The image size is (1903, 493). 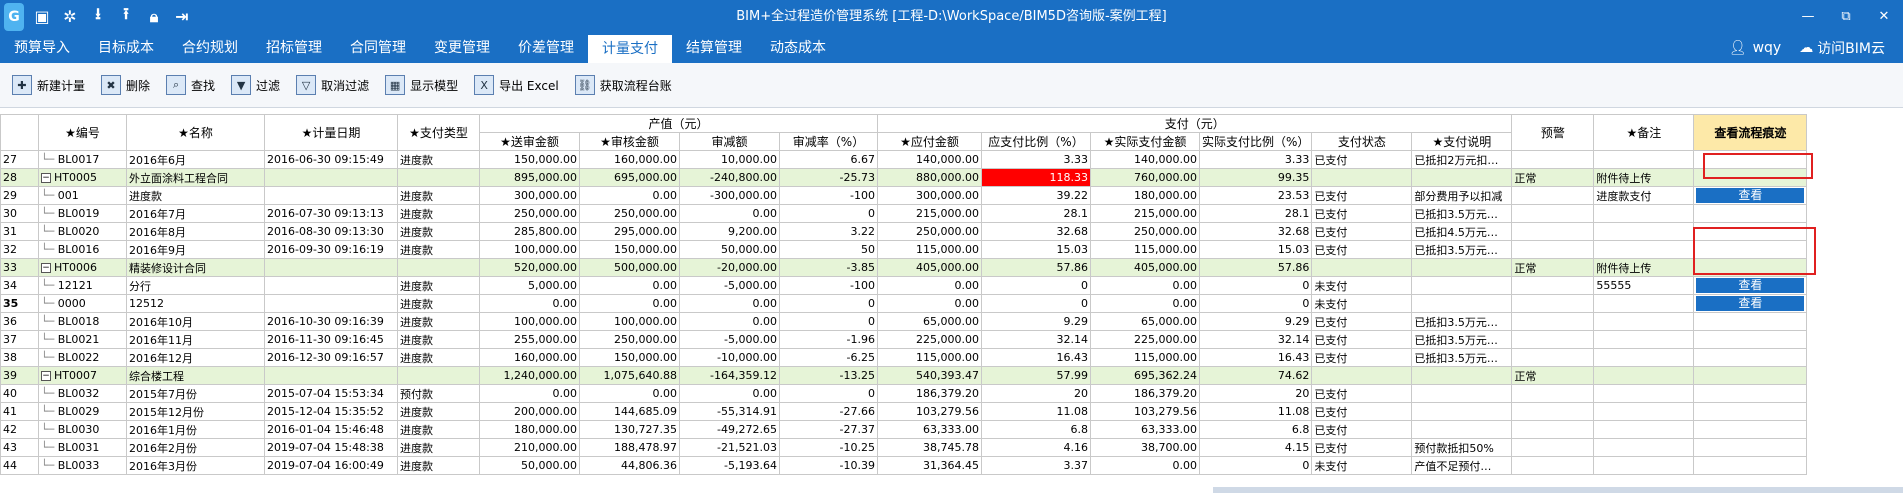 What do you see at coordinates (195, 249) in the screenshot?
I see `cell-name: 2016年9月` at bounding box center [195, 249].